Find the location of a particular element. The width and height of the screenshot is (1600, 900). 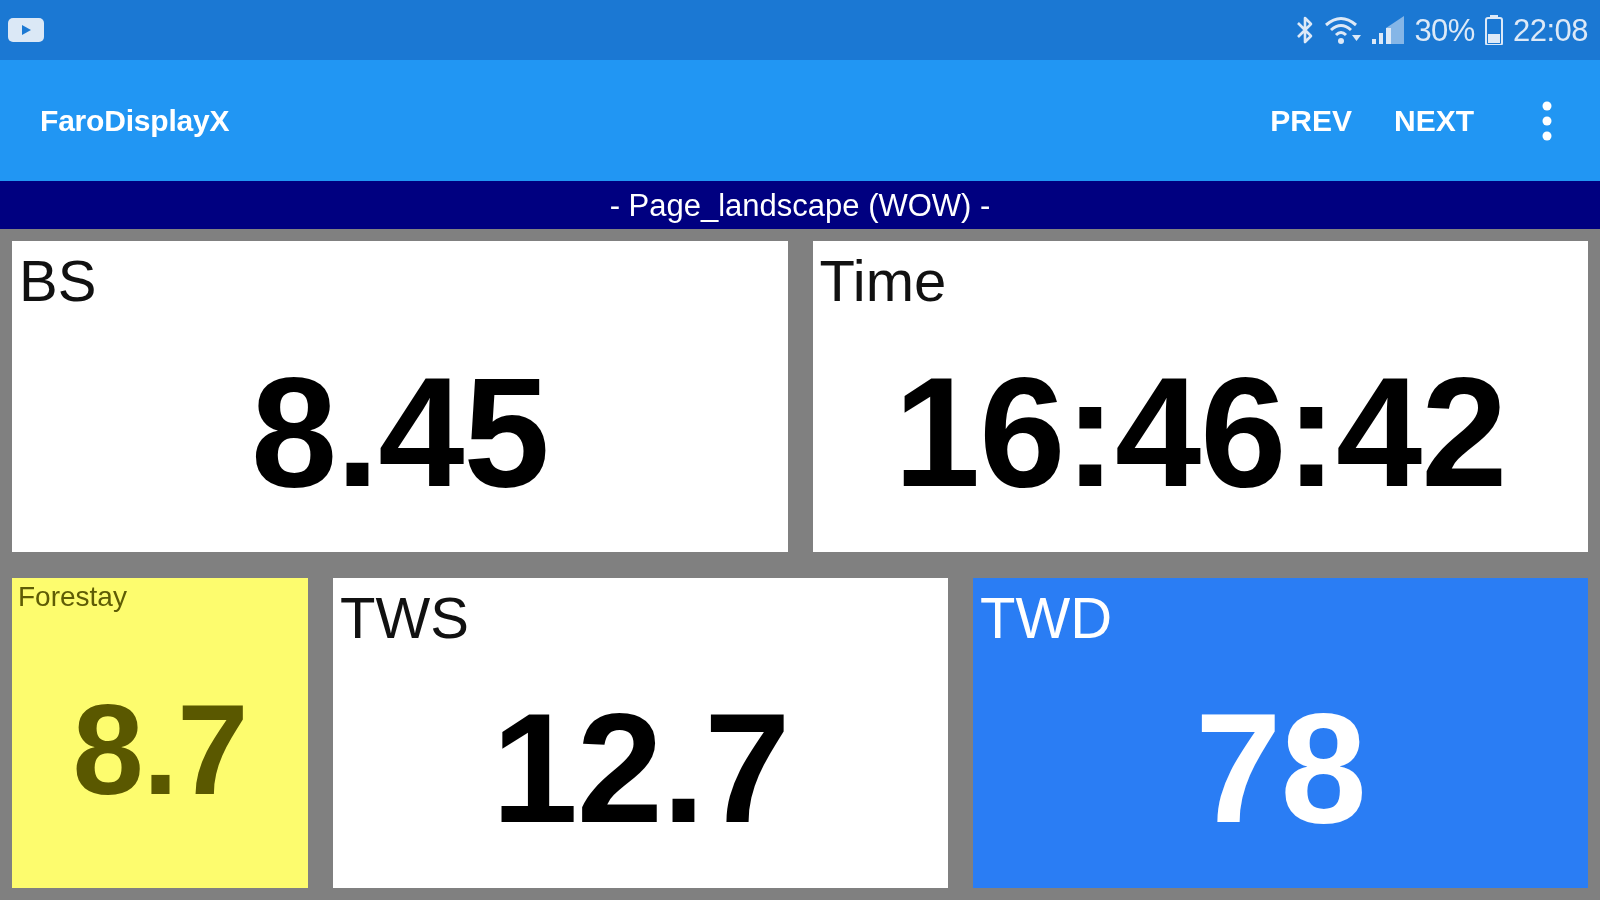

app-title: FaroDisplayX is located at coordinates (135, 120).